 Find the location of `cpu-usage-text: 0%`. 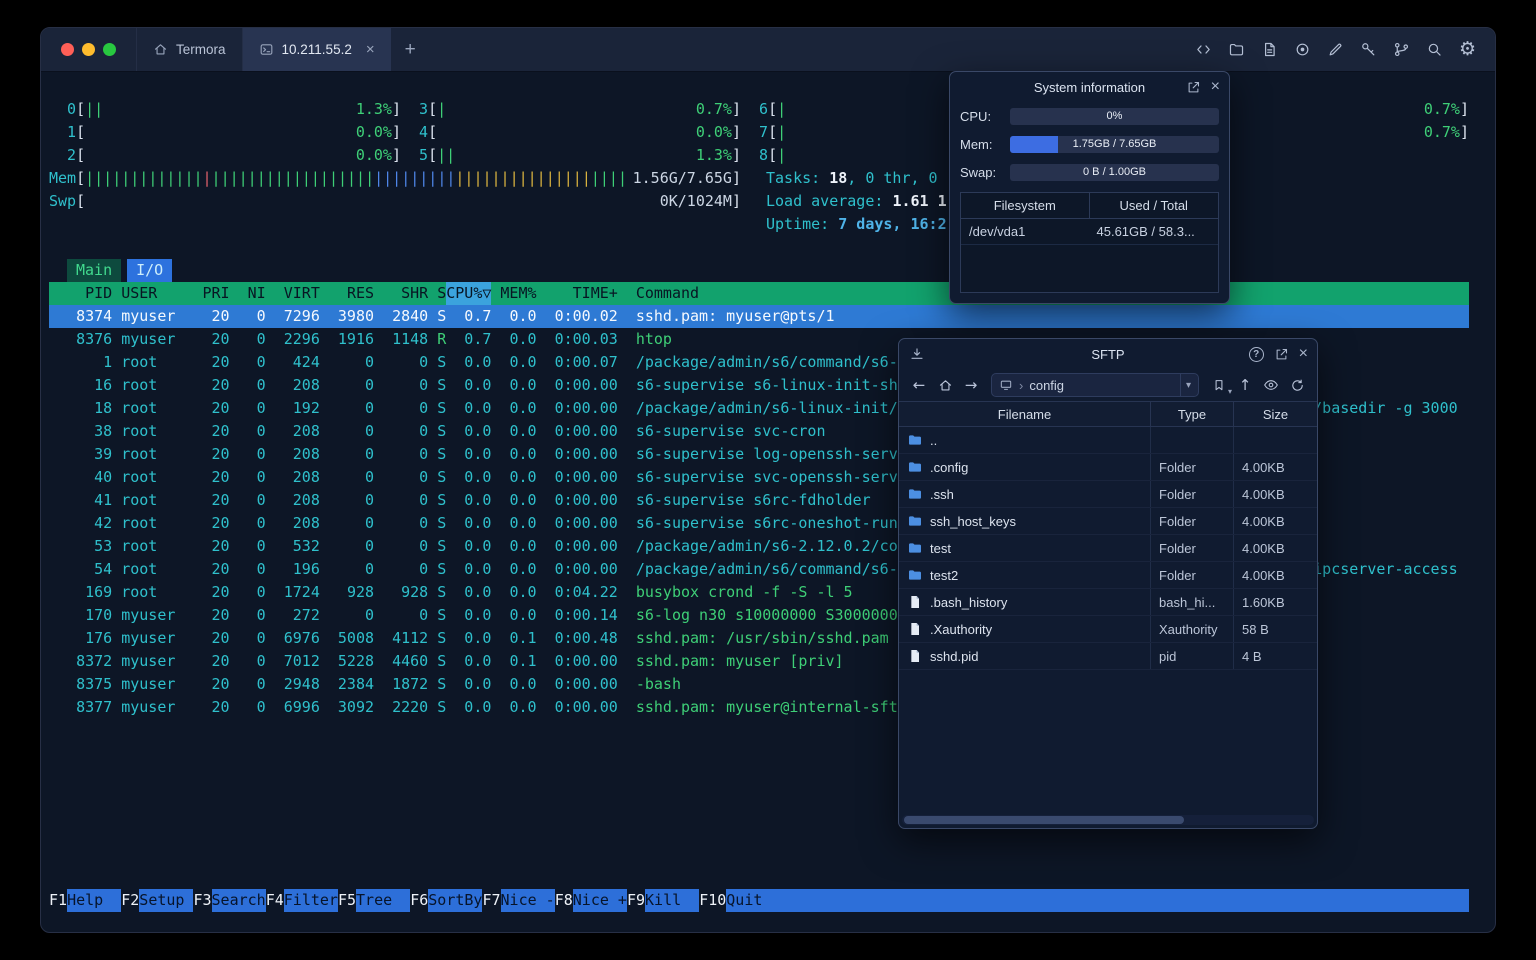

cpu-usage-text: 0% is located at coordinates (1114, 116).